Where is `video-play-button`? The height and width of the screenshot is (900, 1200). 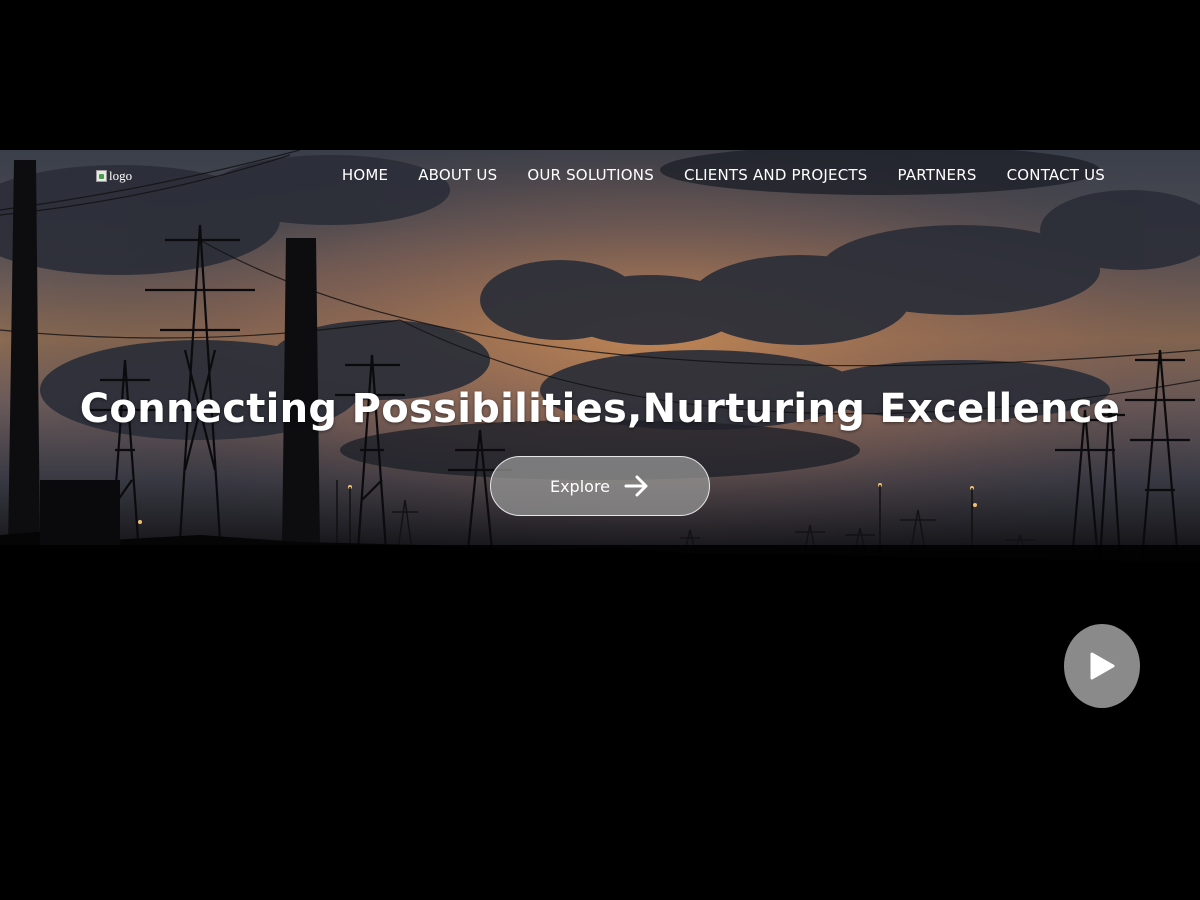 video-play-button is located at coordinates (1102, 666).